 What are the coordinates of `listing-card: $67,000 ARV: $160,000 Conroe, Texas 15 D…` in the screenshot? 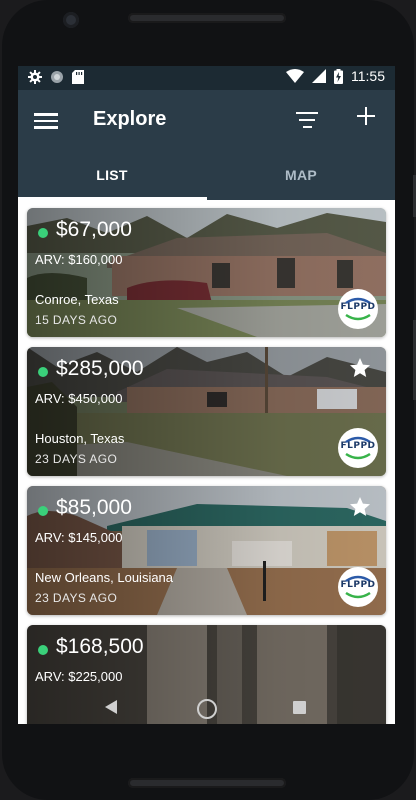 It's located at (206, 272).